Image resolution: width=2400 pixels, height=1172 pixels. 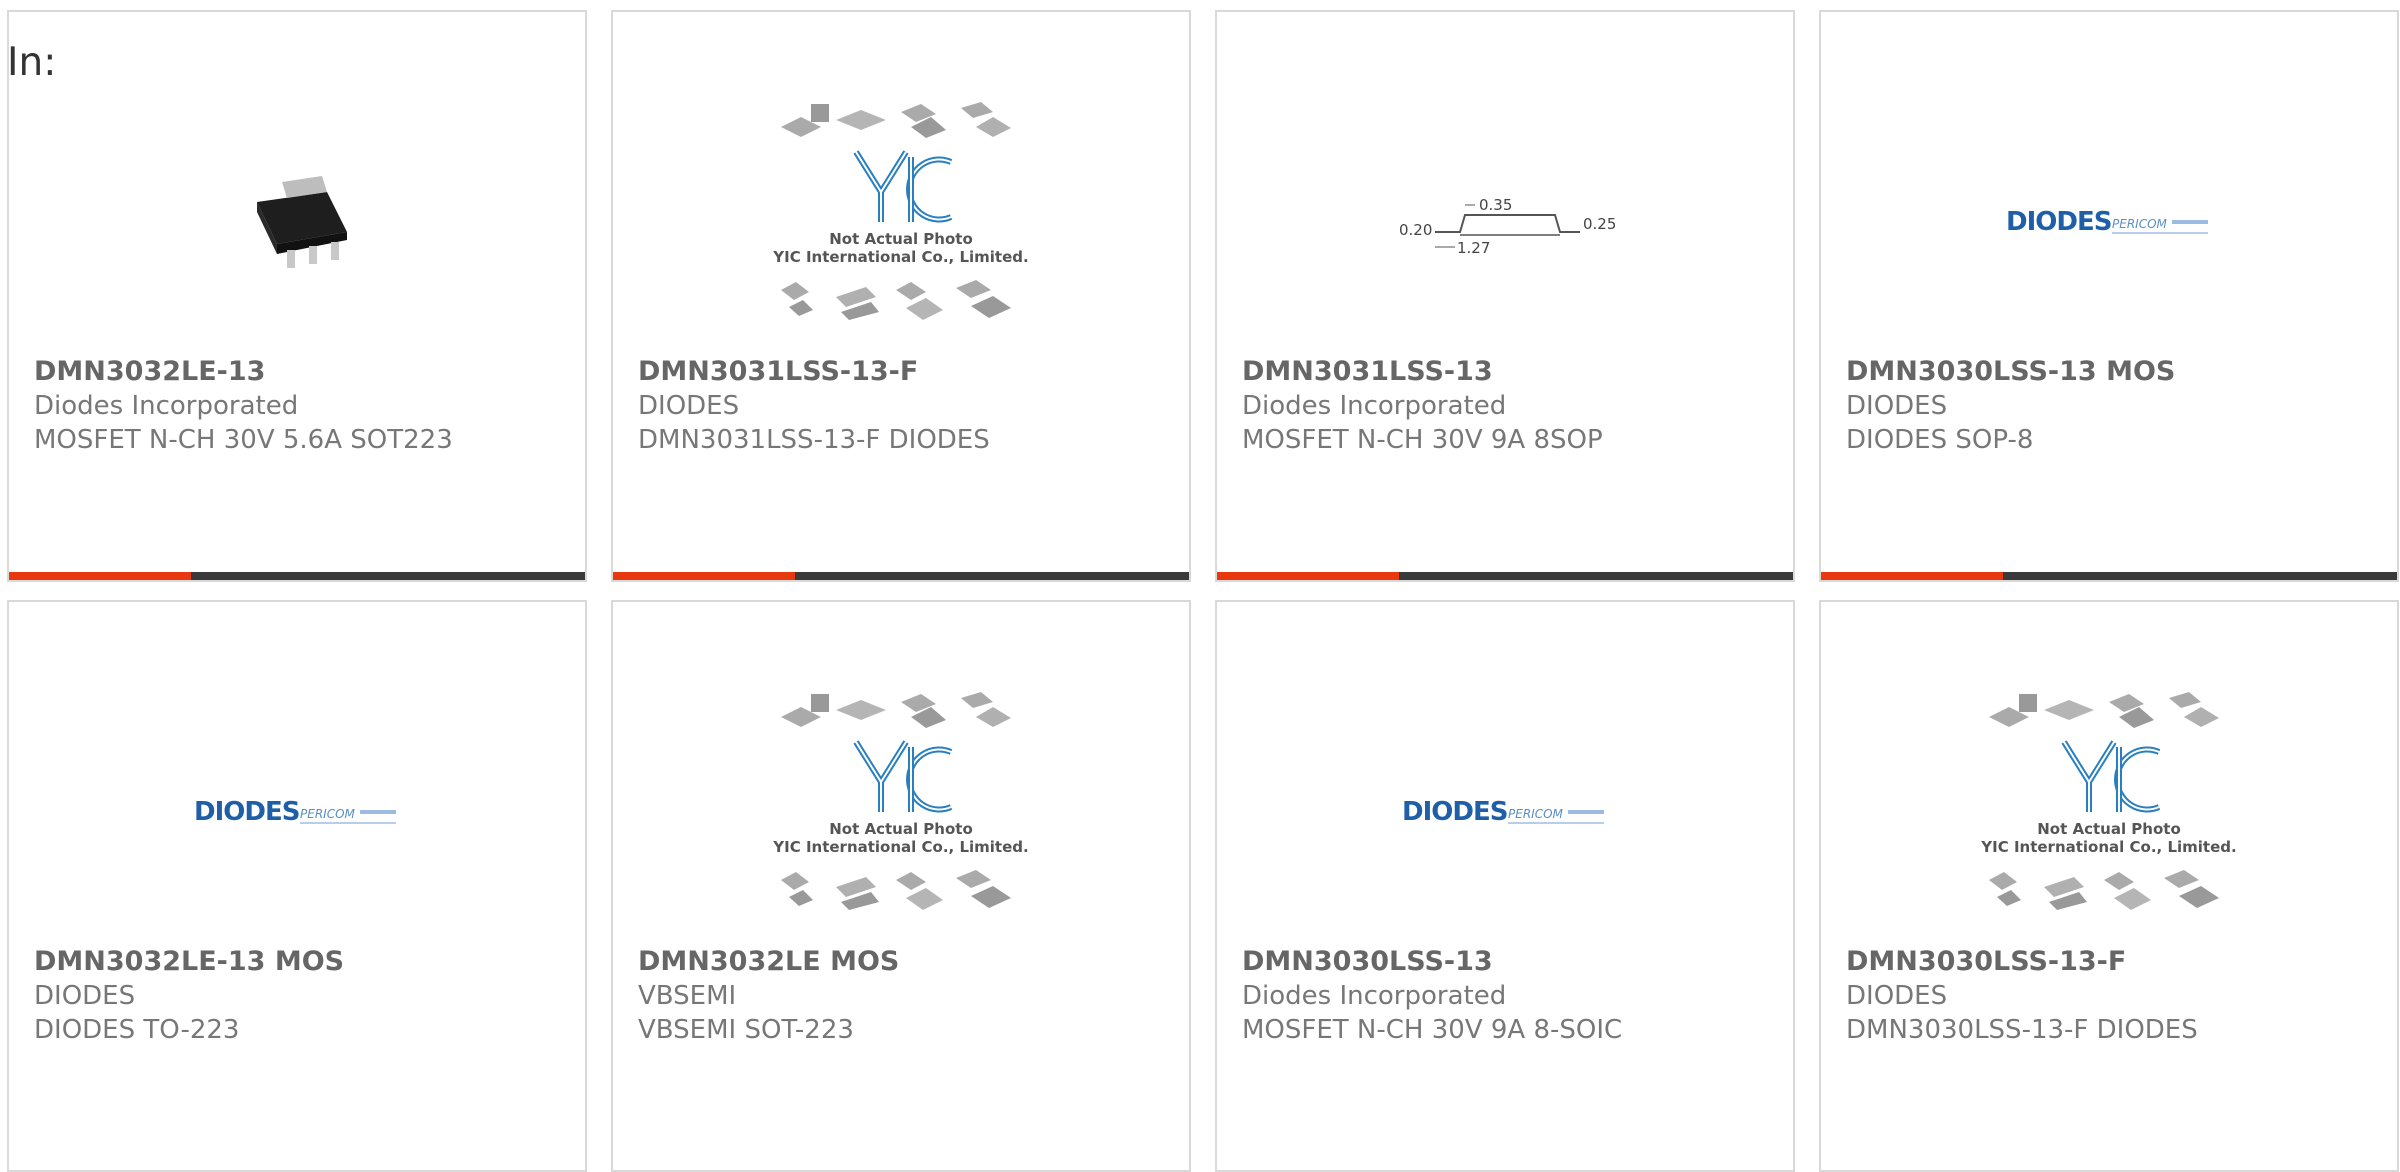 What do you see at coordinates (1422, 440) in the screenshot?
I see `description: MOSFET N-CH 30V 9A 8SOP` at bounding box center [1422, 440].